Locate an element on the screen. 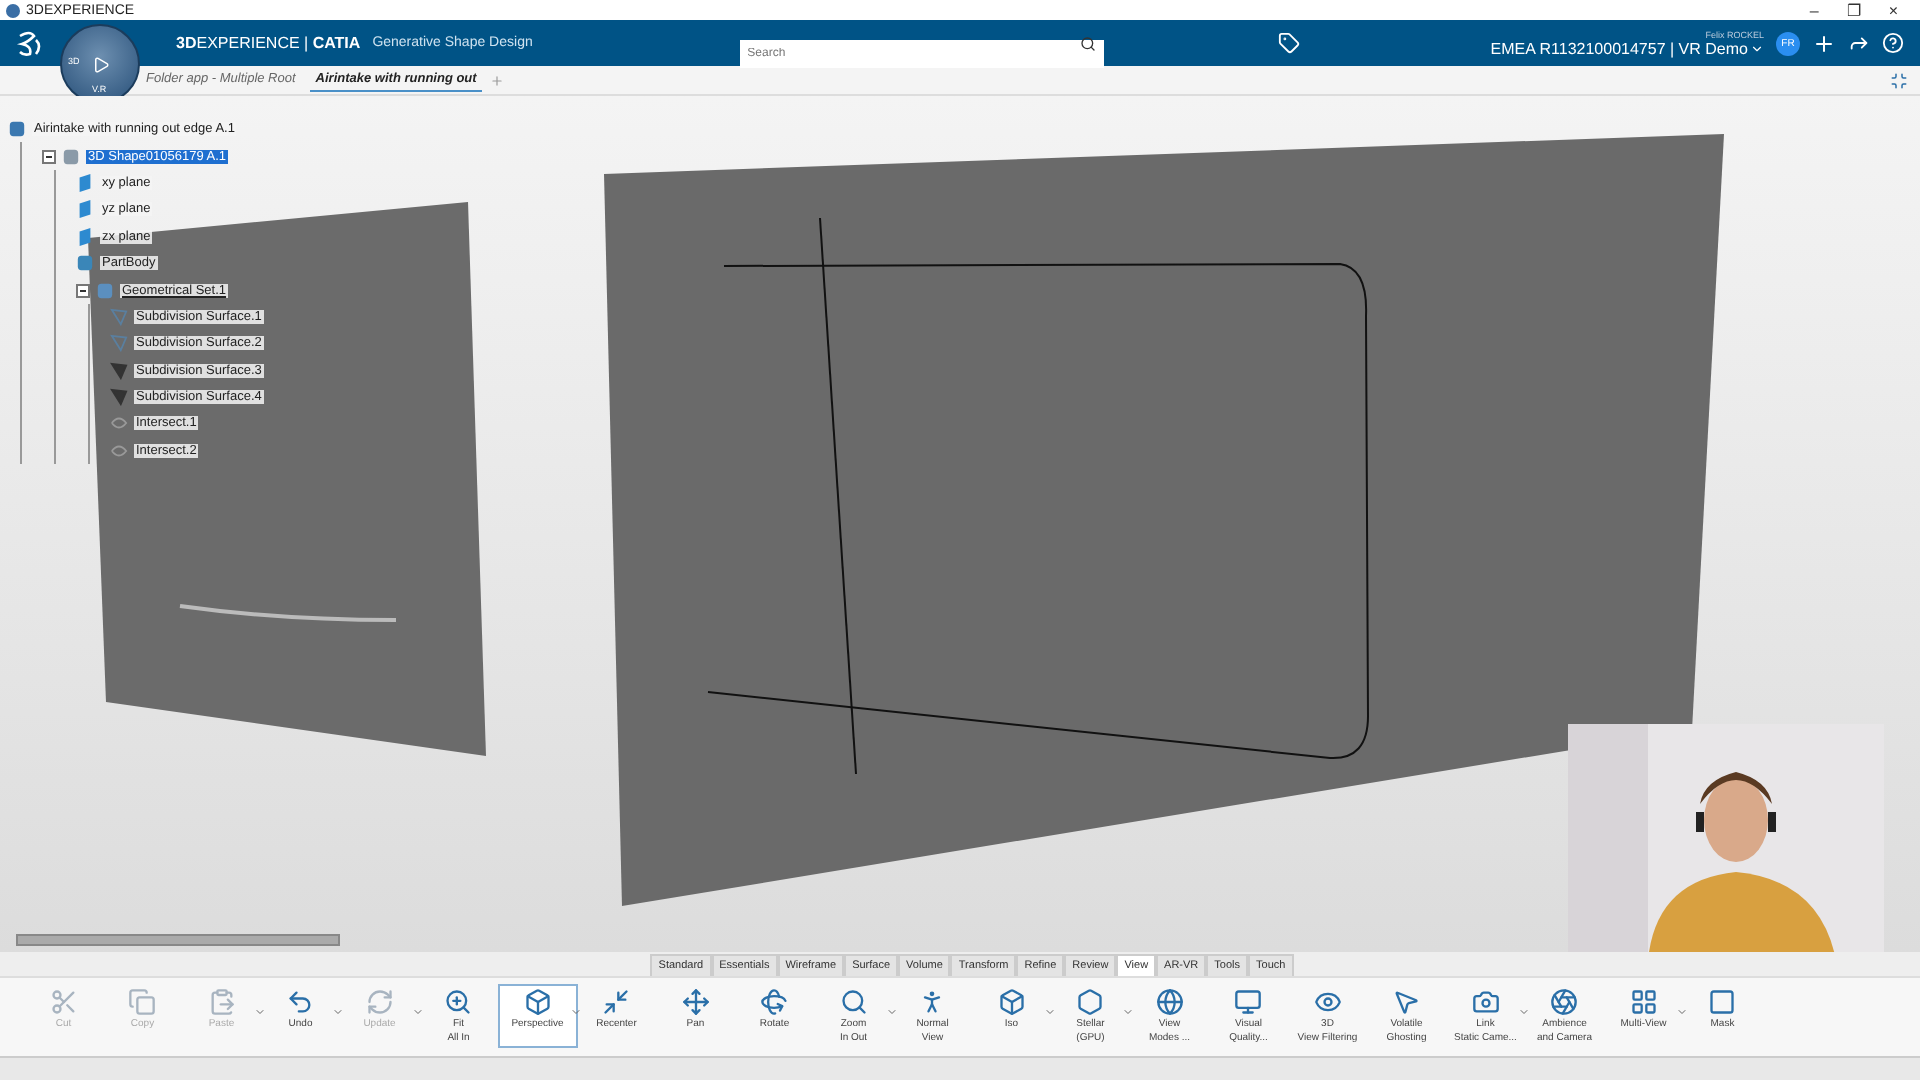  rotate-icon is located at coordinates (774, 1002).